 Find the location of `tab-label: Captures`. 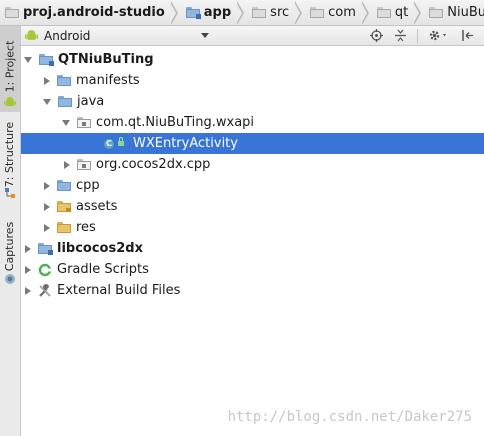

tab-label: Captures is located at coordinates (10, 246).